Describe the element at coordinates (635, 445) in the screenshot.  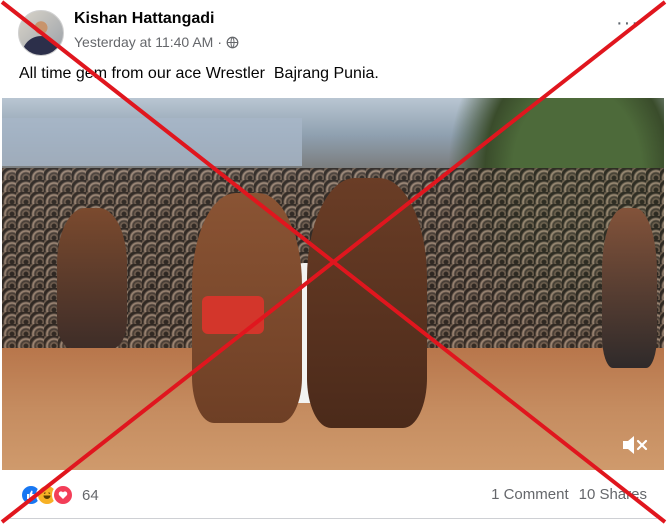
I see `speaker-muted-icon` at that location.